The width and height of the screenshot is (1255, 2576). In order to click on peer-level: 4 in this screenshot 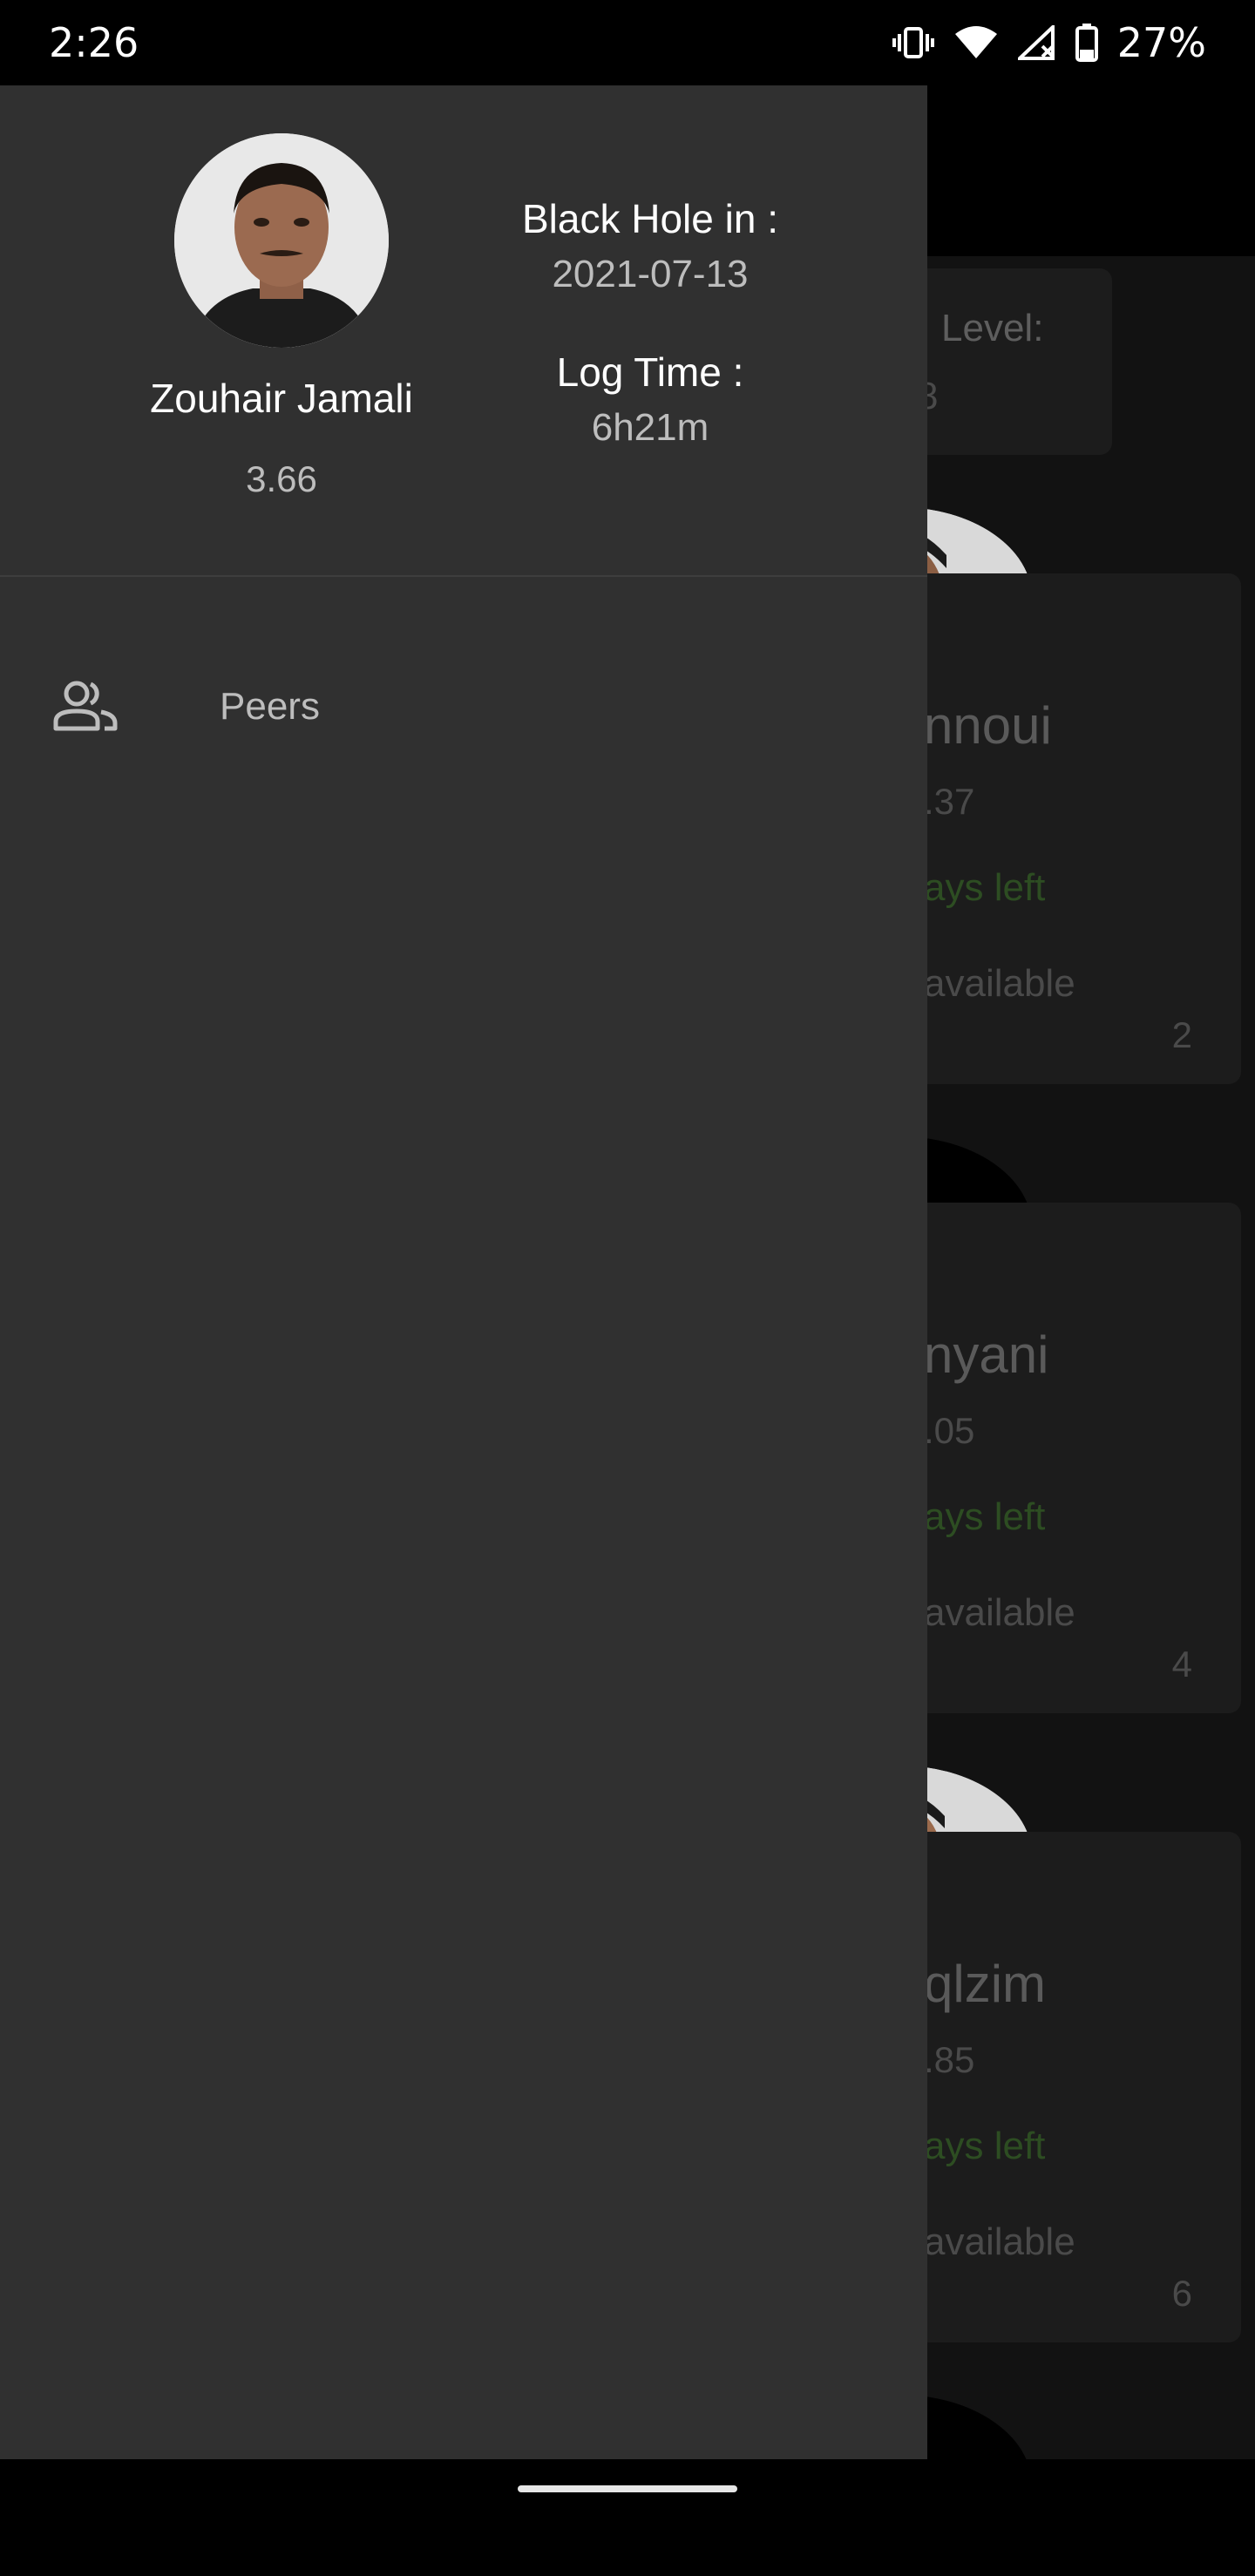, I will do `click(1181, 1665)`.